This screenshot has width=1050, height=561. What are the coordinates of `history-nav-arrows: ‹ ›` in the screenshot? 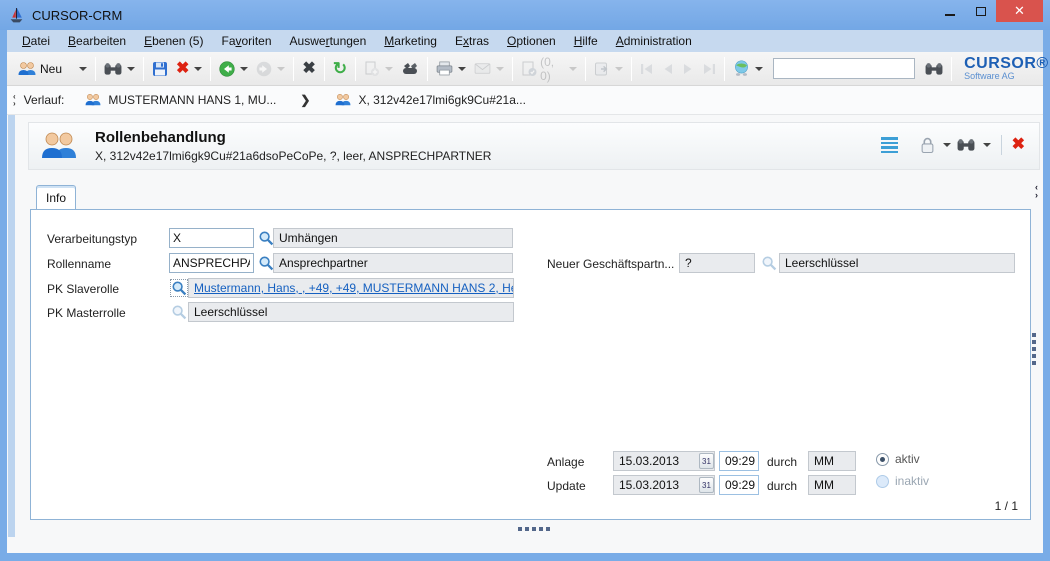 It's located at (14, 100).